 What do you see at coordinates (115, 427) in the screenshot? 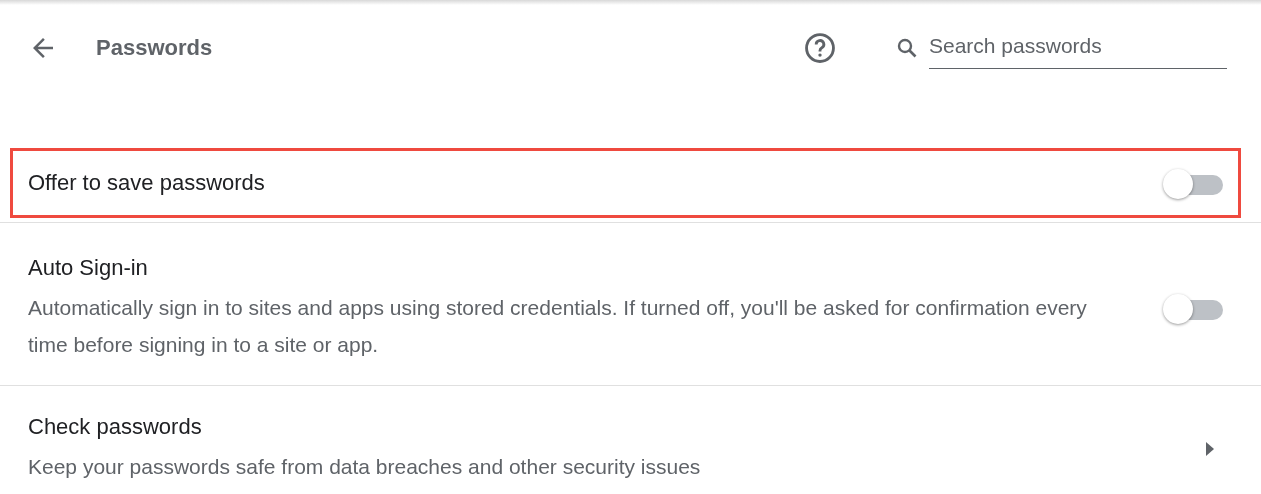
I see `setting-label: Check passwords` at bounding box center [115, 427].